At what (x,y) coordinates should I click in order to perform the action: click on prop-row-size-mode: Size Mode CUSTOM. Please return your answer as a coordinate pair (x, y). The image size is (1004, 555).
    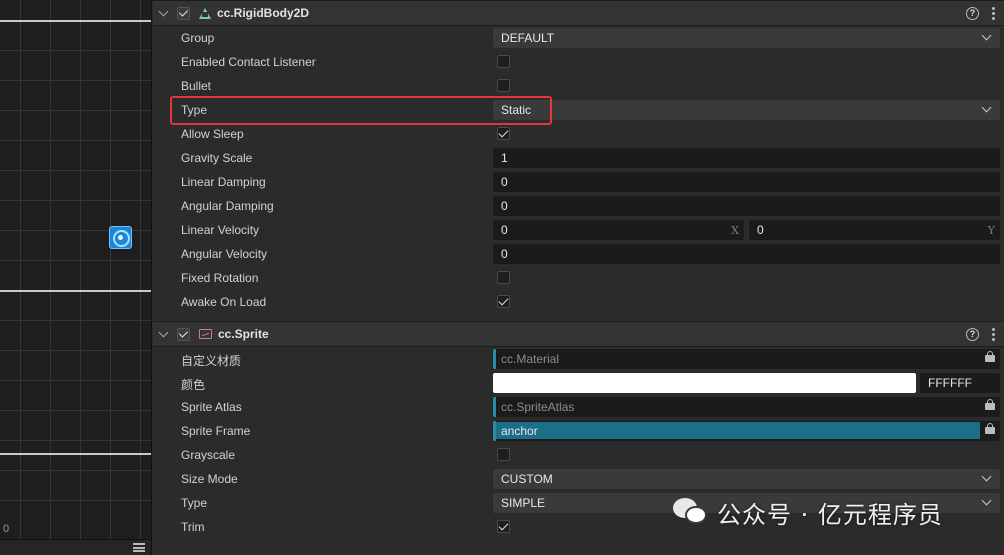
    Looking at the image, I should click on (578, 479).